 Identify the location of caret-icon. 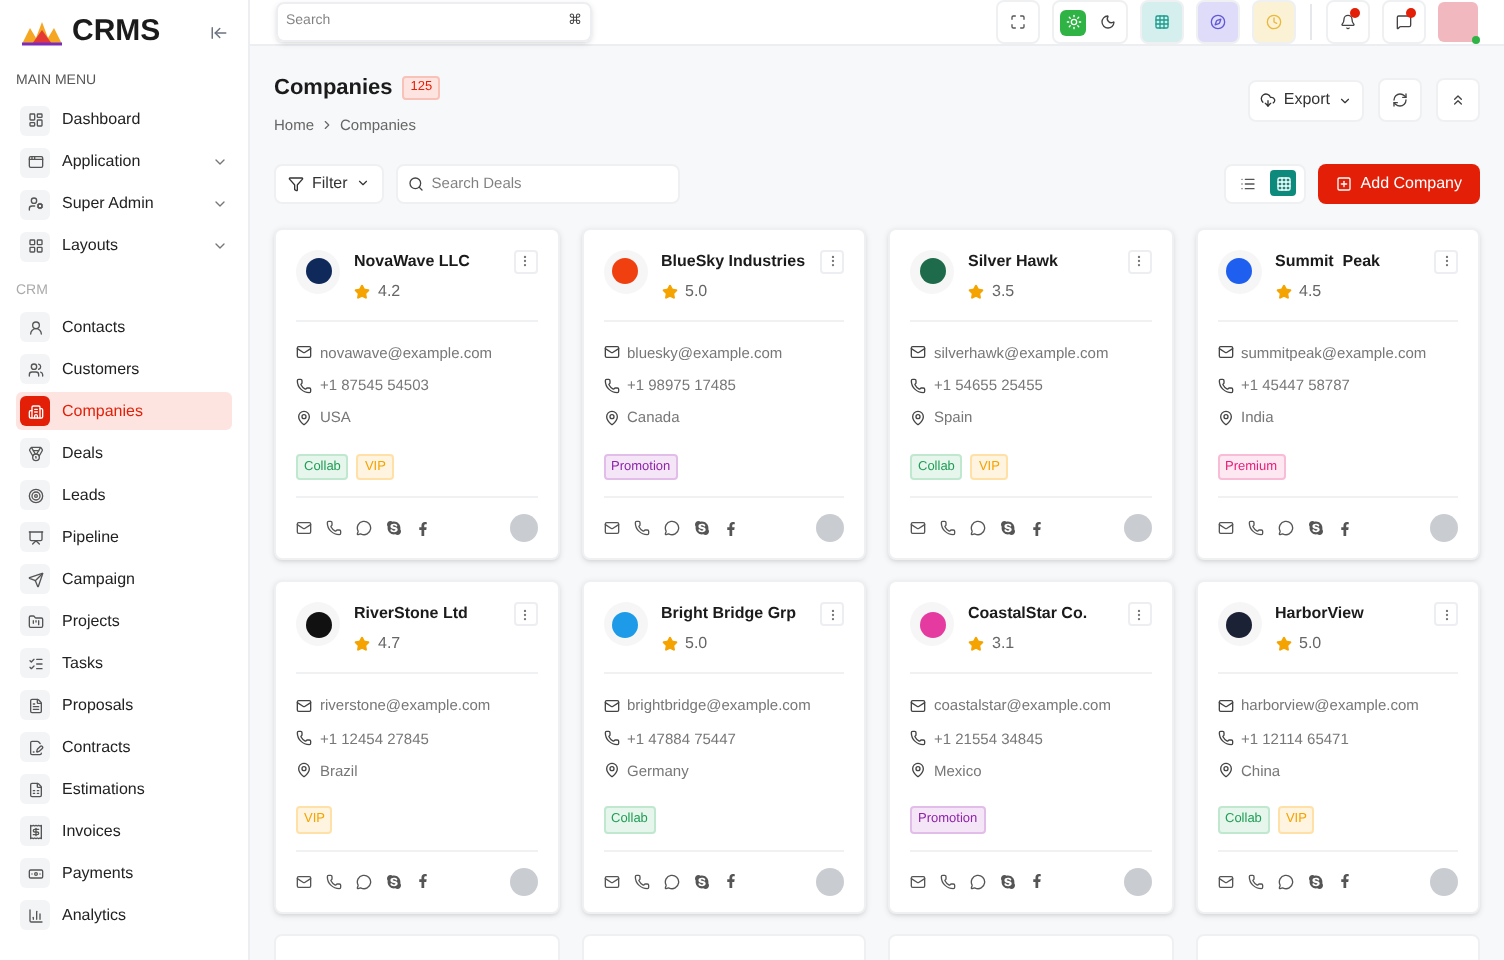
(362, 183).